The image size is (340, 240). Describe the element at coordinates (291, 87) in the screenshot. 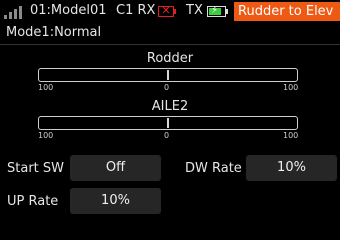

I see `channel-1-max: 100` at that location.